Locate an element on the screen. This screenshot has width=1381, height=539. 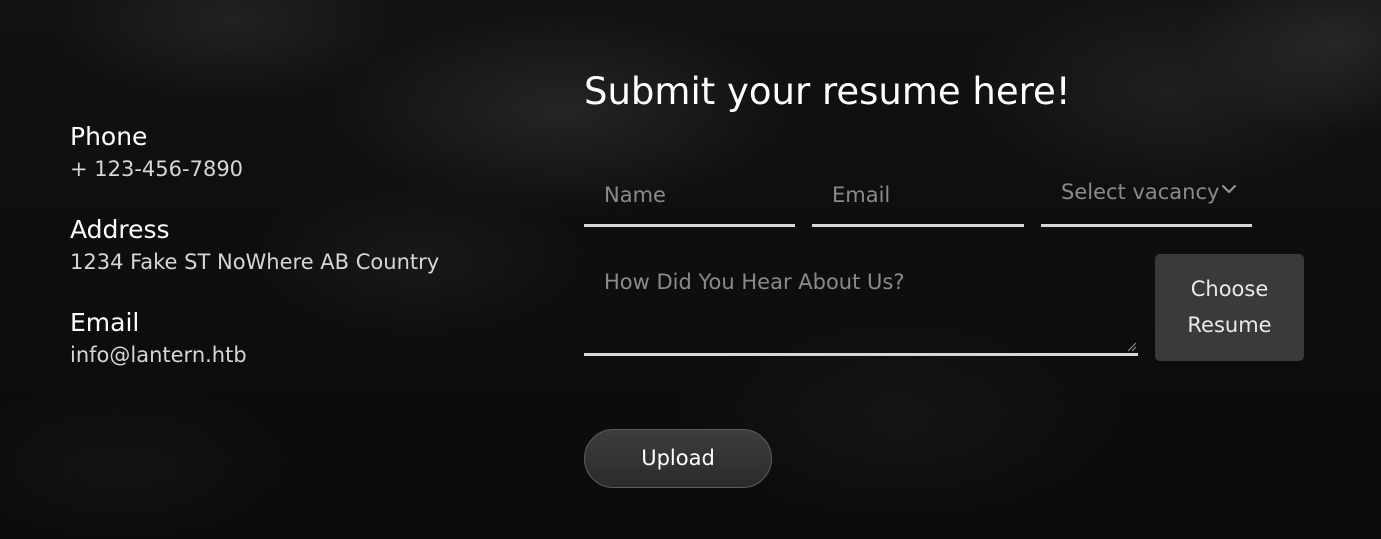
vacancy-select: Select vacancy is located at coordinates (1146, 196).